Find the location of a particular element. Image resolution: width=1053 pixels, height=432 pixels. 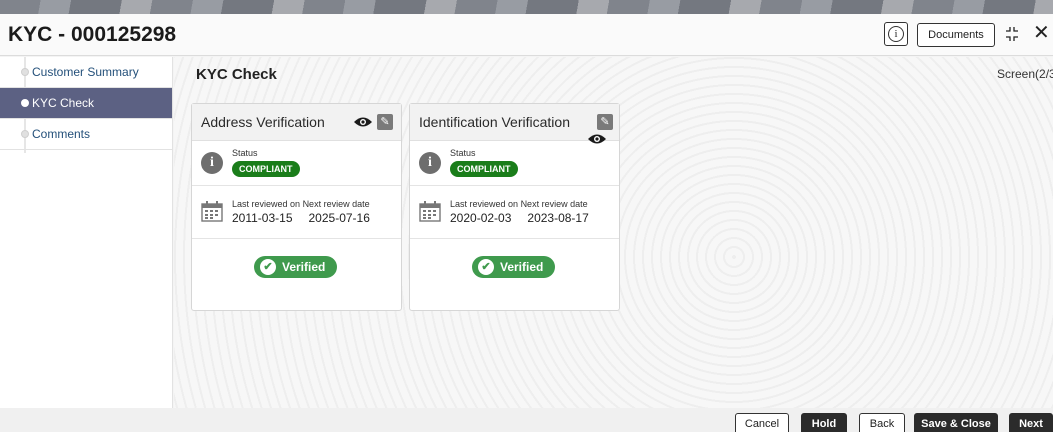

card-title: Identification Verification is located at coordinates (494, 122).